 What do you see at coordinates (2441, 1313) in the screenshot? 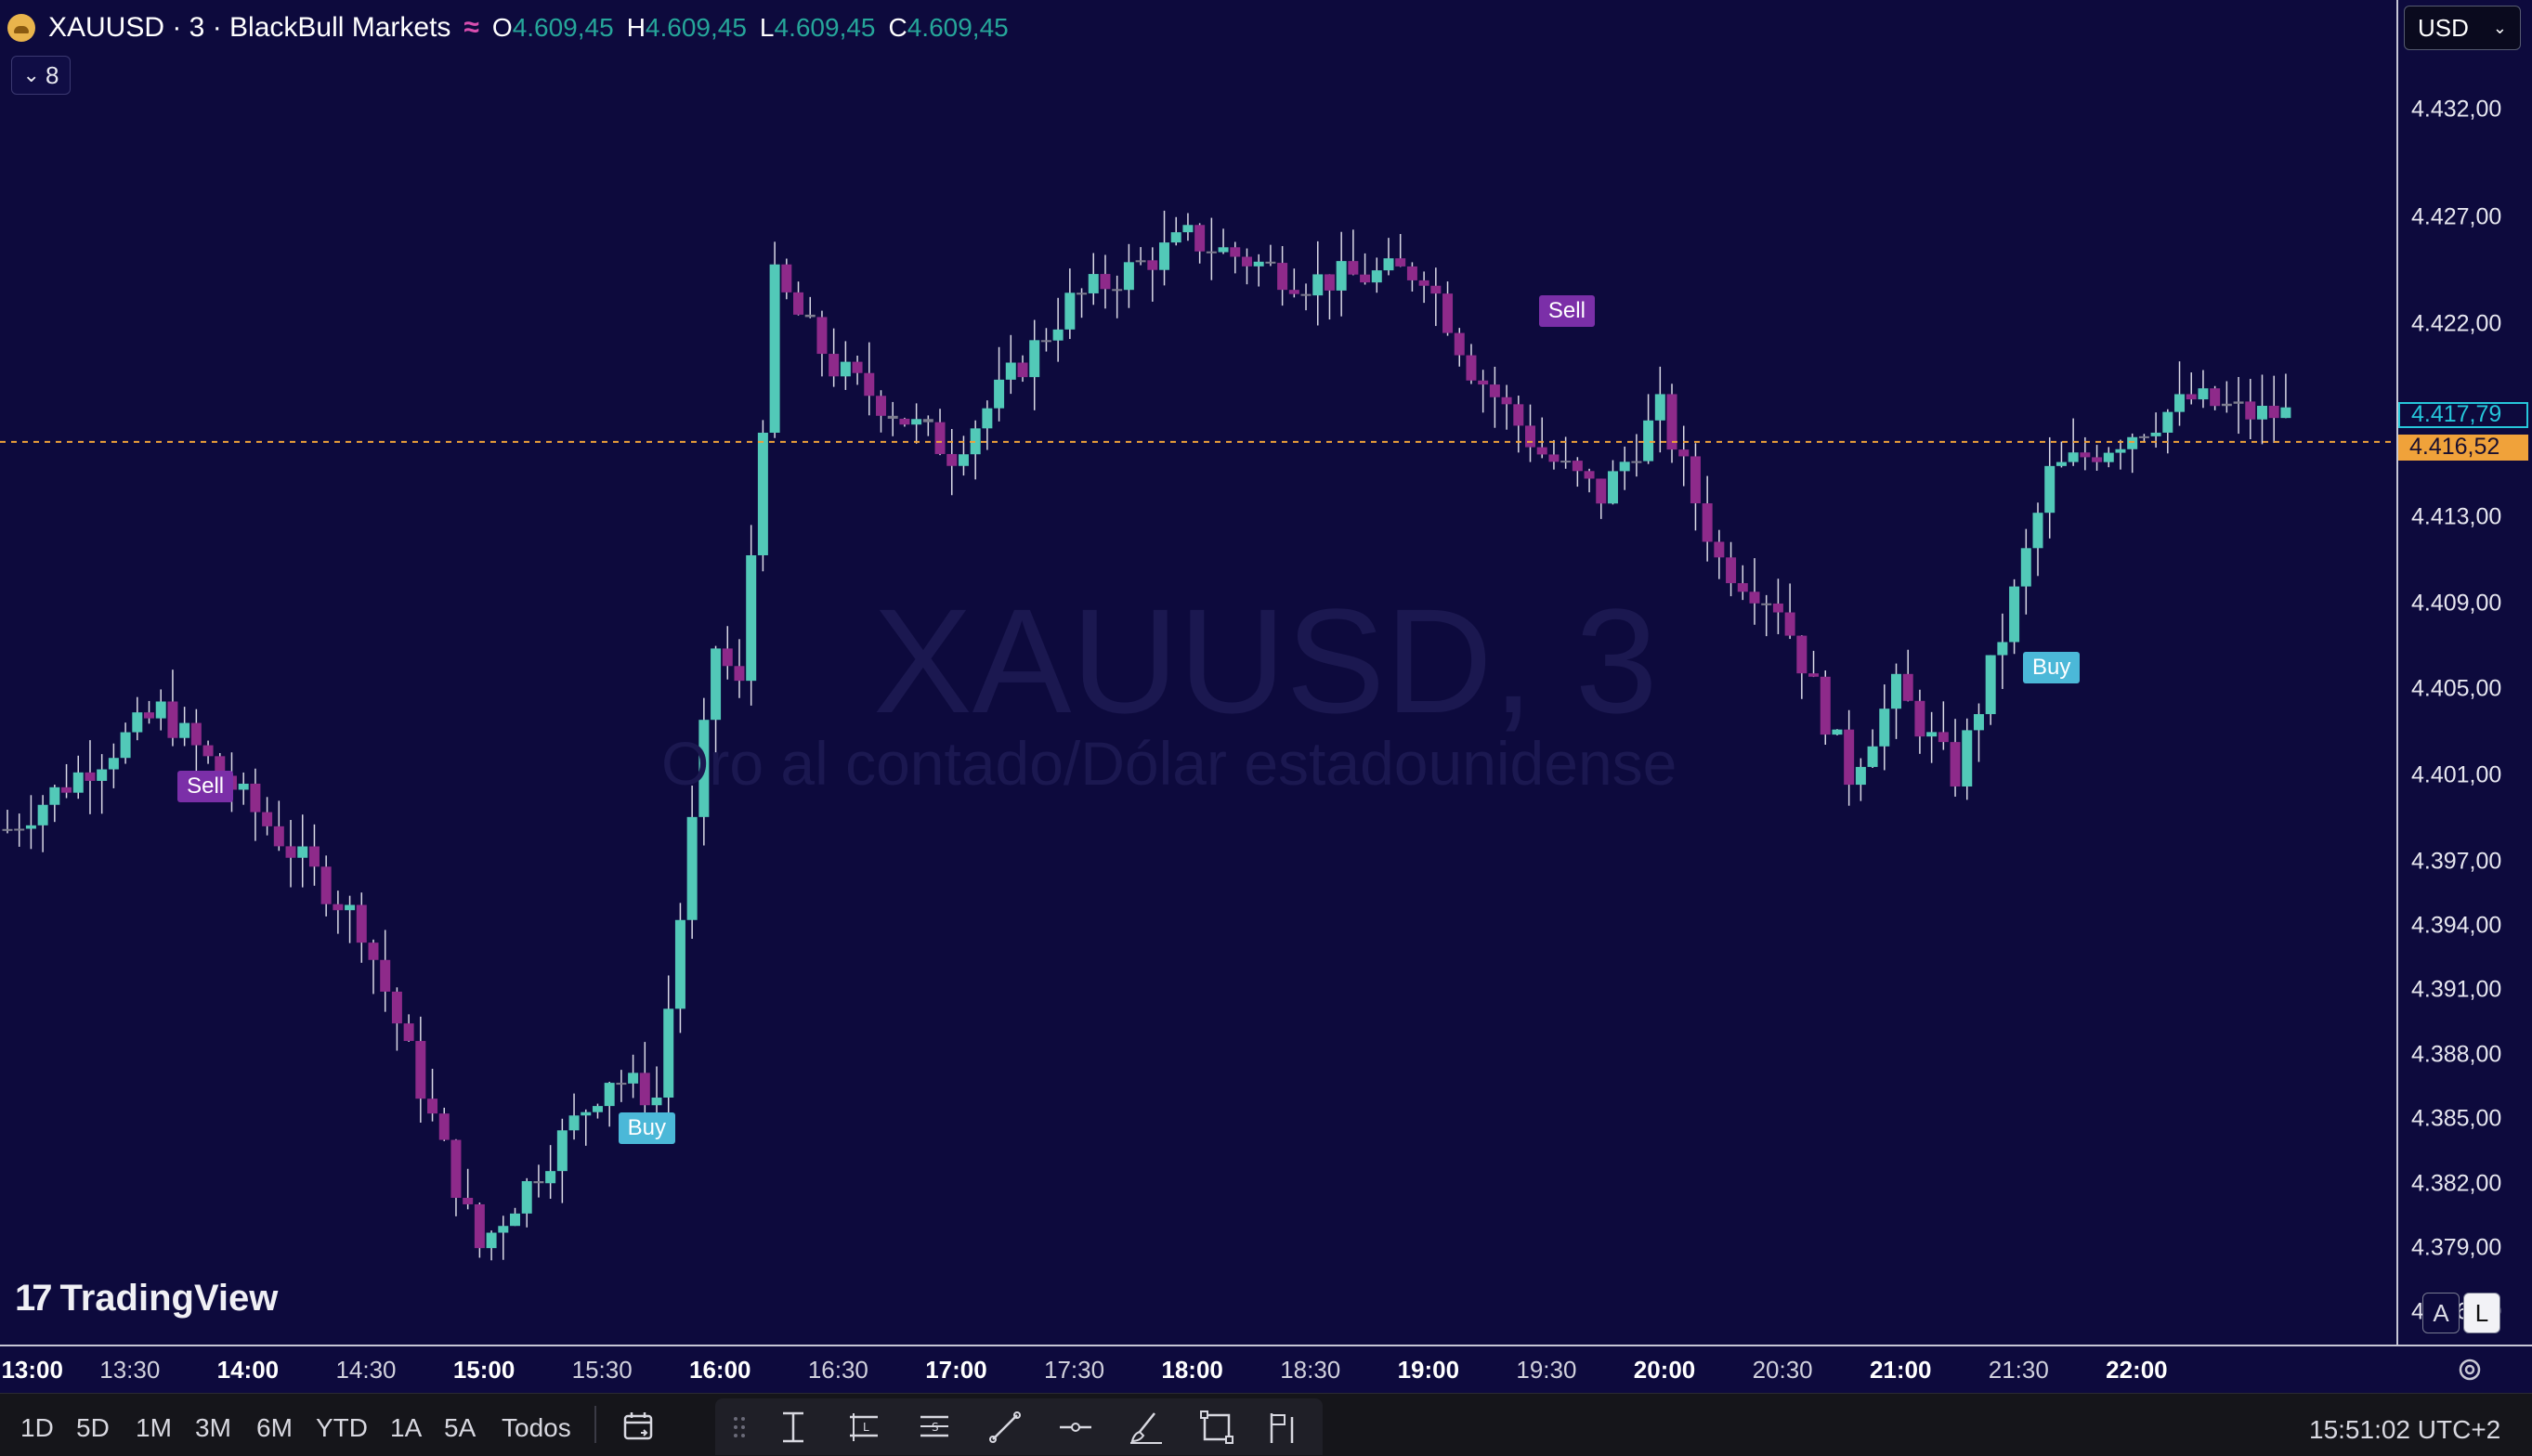
I see `auto-scale-toggle: A` at bounding box center [2441, 1313].